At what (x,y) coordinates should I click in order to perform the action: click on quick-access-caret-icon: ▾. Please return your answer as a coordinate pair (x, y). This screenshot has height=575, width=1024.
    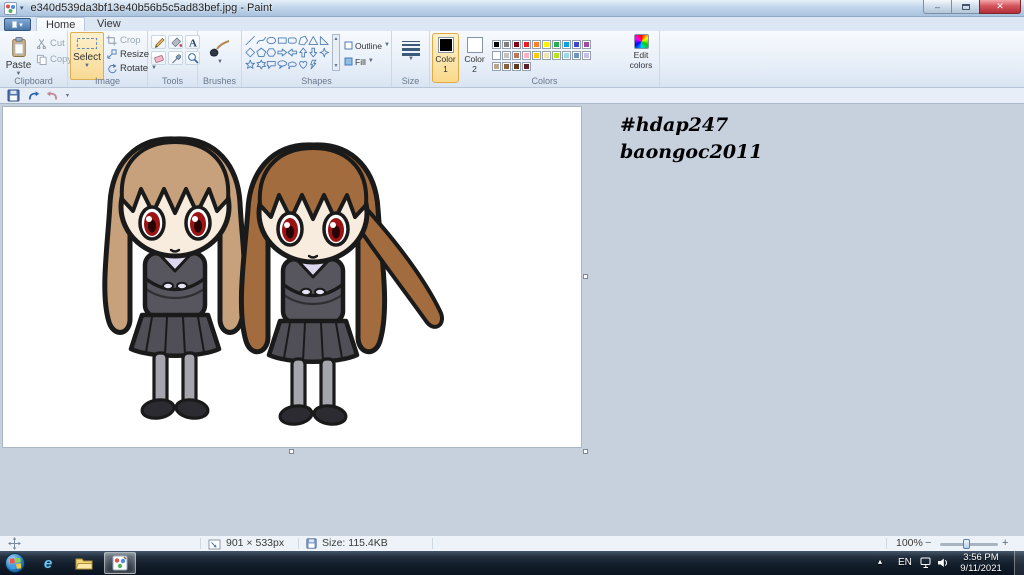
    Looking at the image, I should click on (22, 8).